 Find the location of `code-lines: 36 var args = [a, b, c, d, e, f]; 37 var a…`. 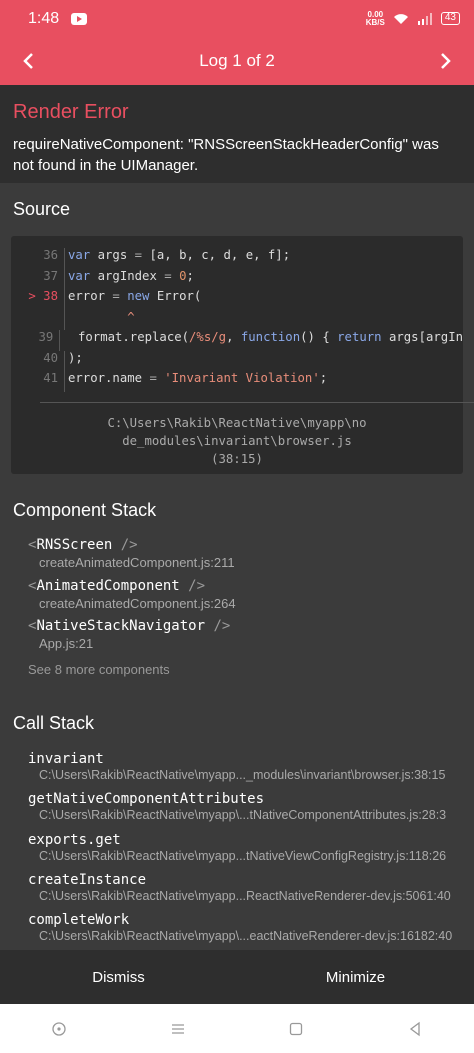

code-lines: 36 var args = [a, b, c, d, e, f]; 37 var a… is located at coordinates (237, 314).